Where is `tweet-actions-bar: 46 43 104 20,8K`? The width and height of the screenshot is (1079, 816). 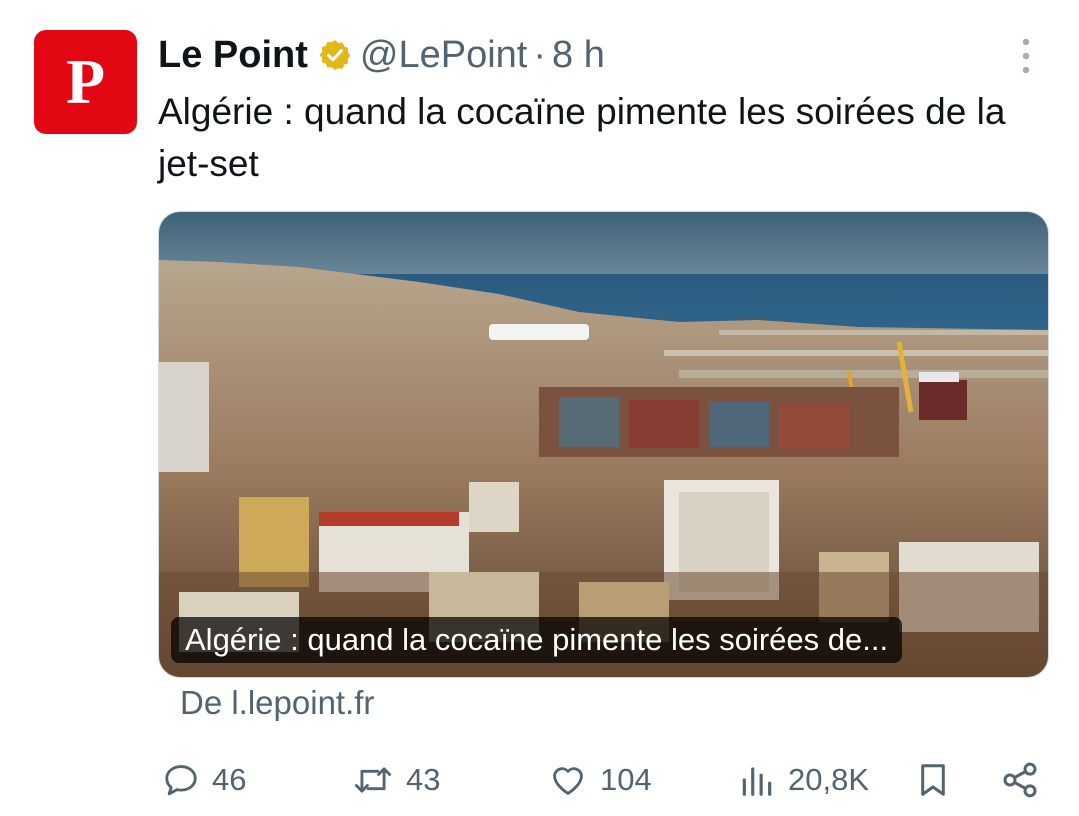 tweet-actions-bar: 46 43 104 20,8K is located at coordinates (539, 780).